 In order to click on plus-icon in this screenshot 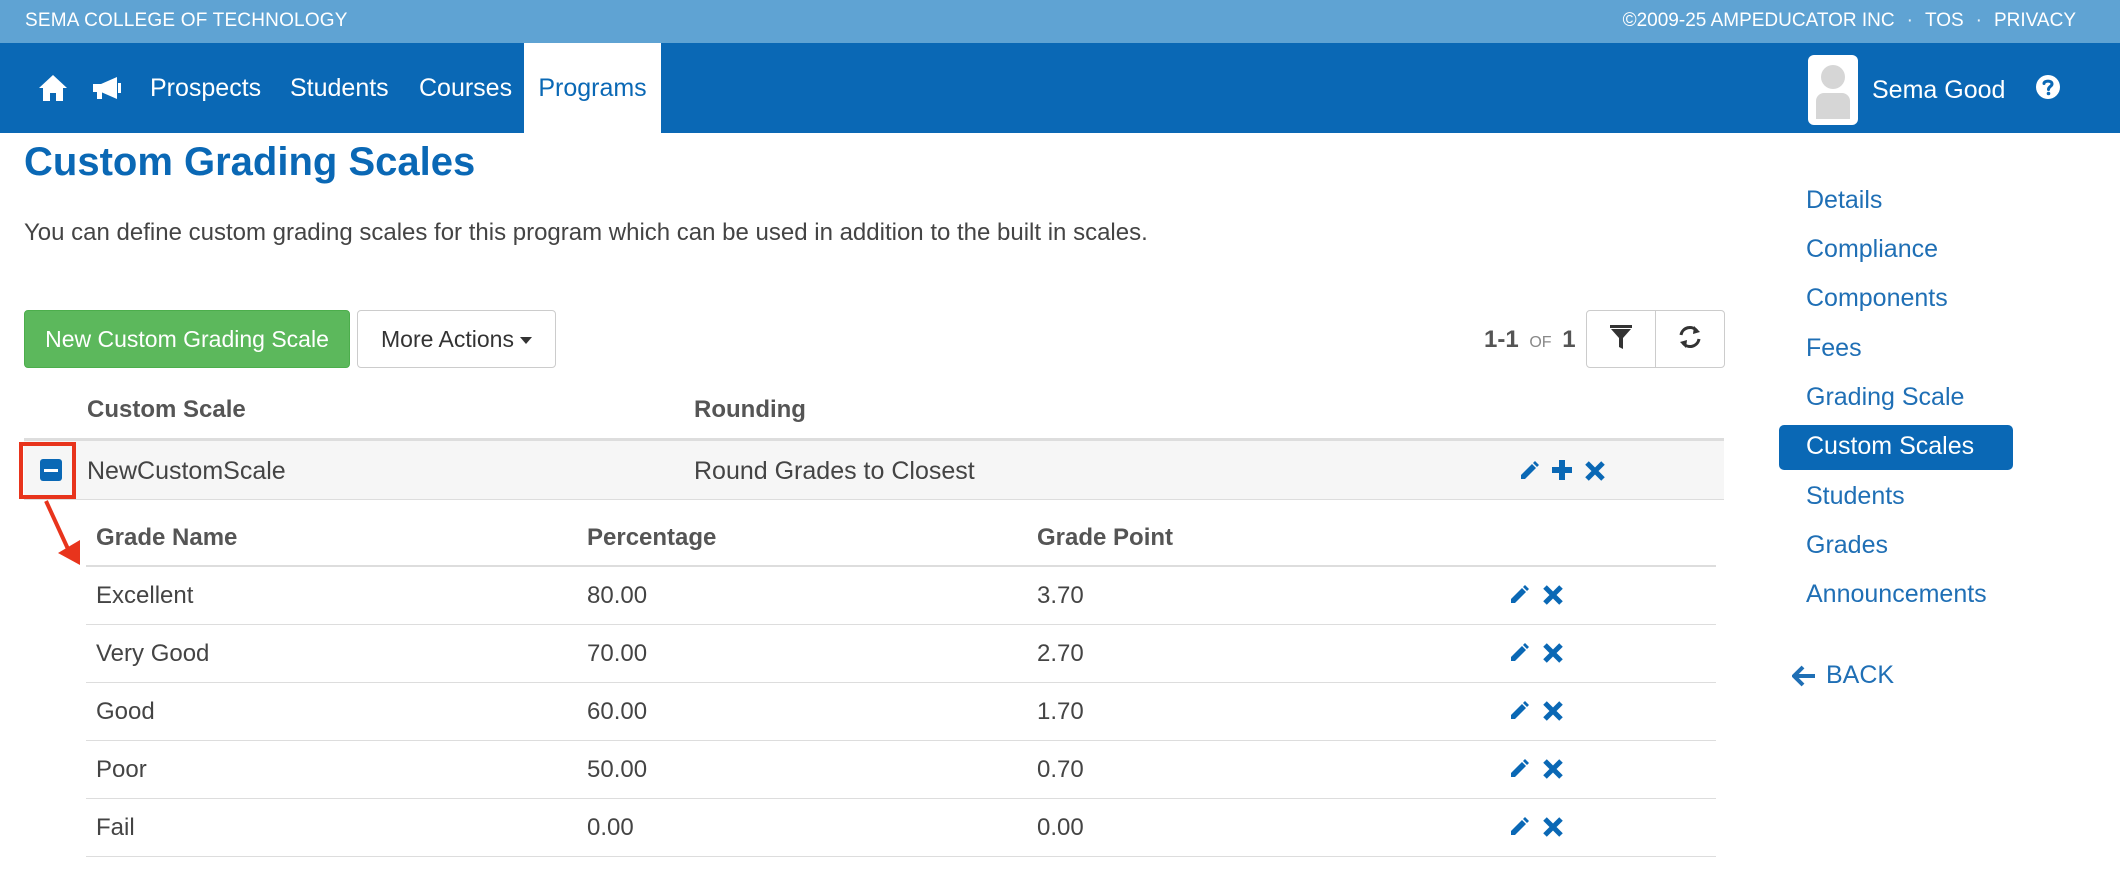, I will do `click(1562, 470)`.